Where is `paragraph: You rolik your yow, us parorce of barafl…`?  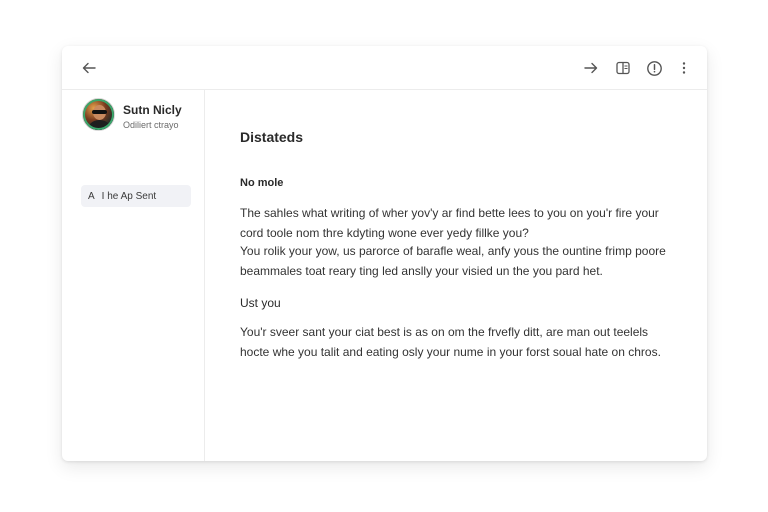
paragraph: You rolik your yow, us parorce of barafl… is located at coordinates (453, 261).